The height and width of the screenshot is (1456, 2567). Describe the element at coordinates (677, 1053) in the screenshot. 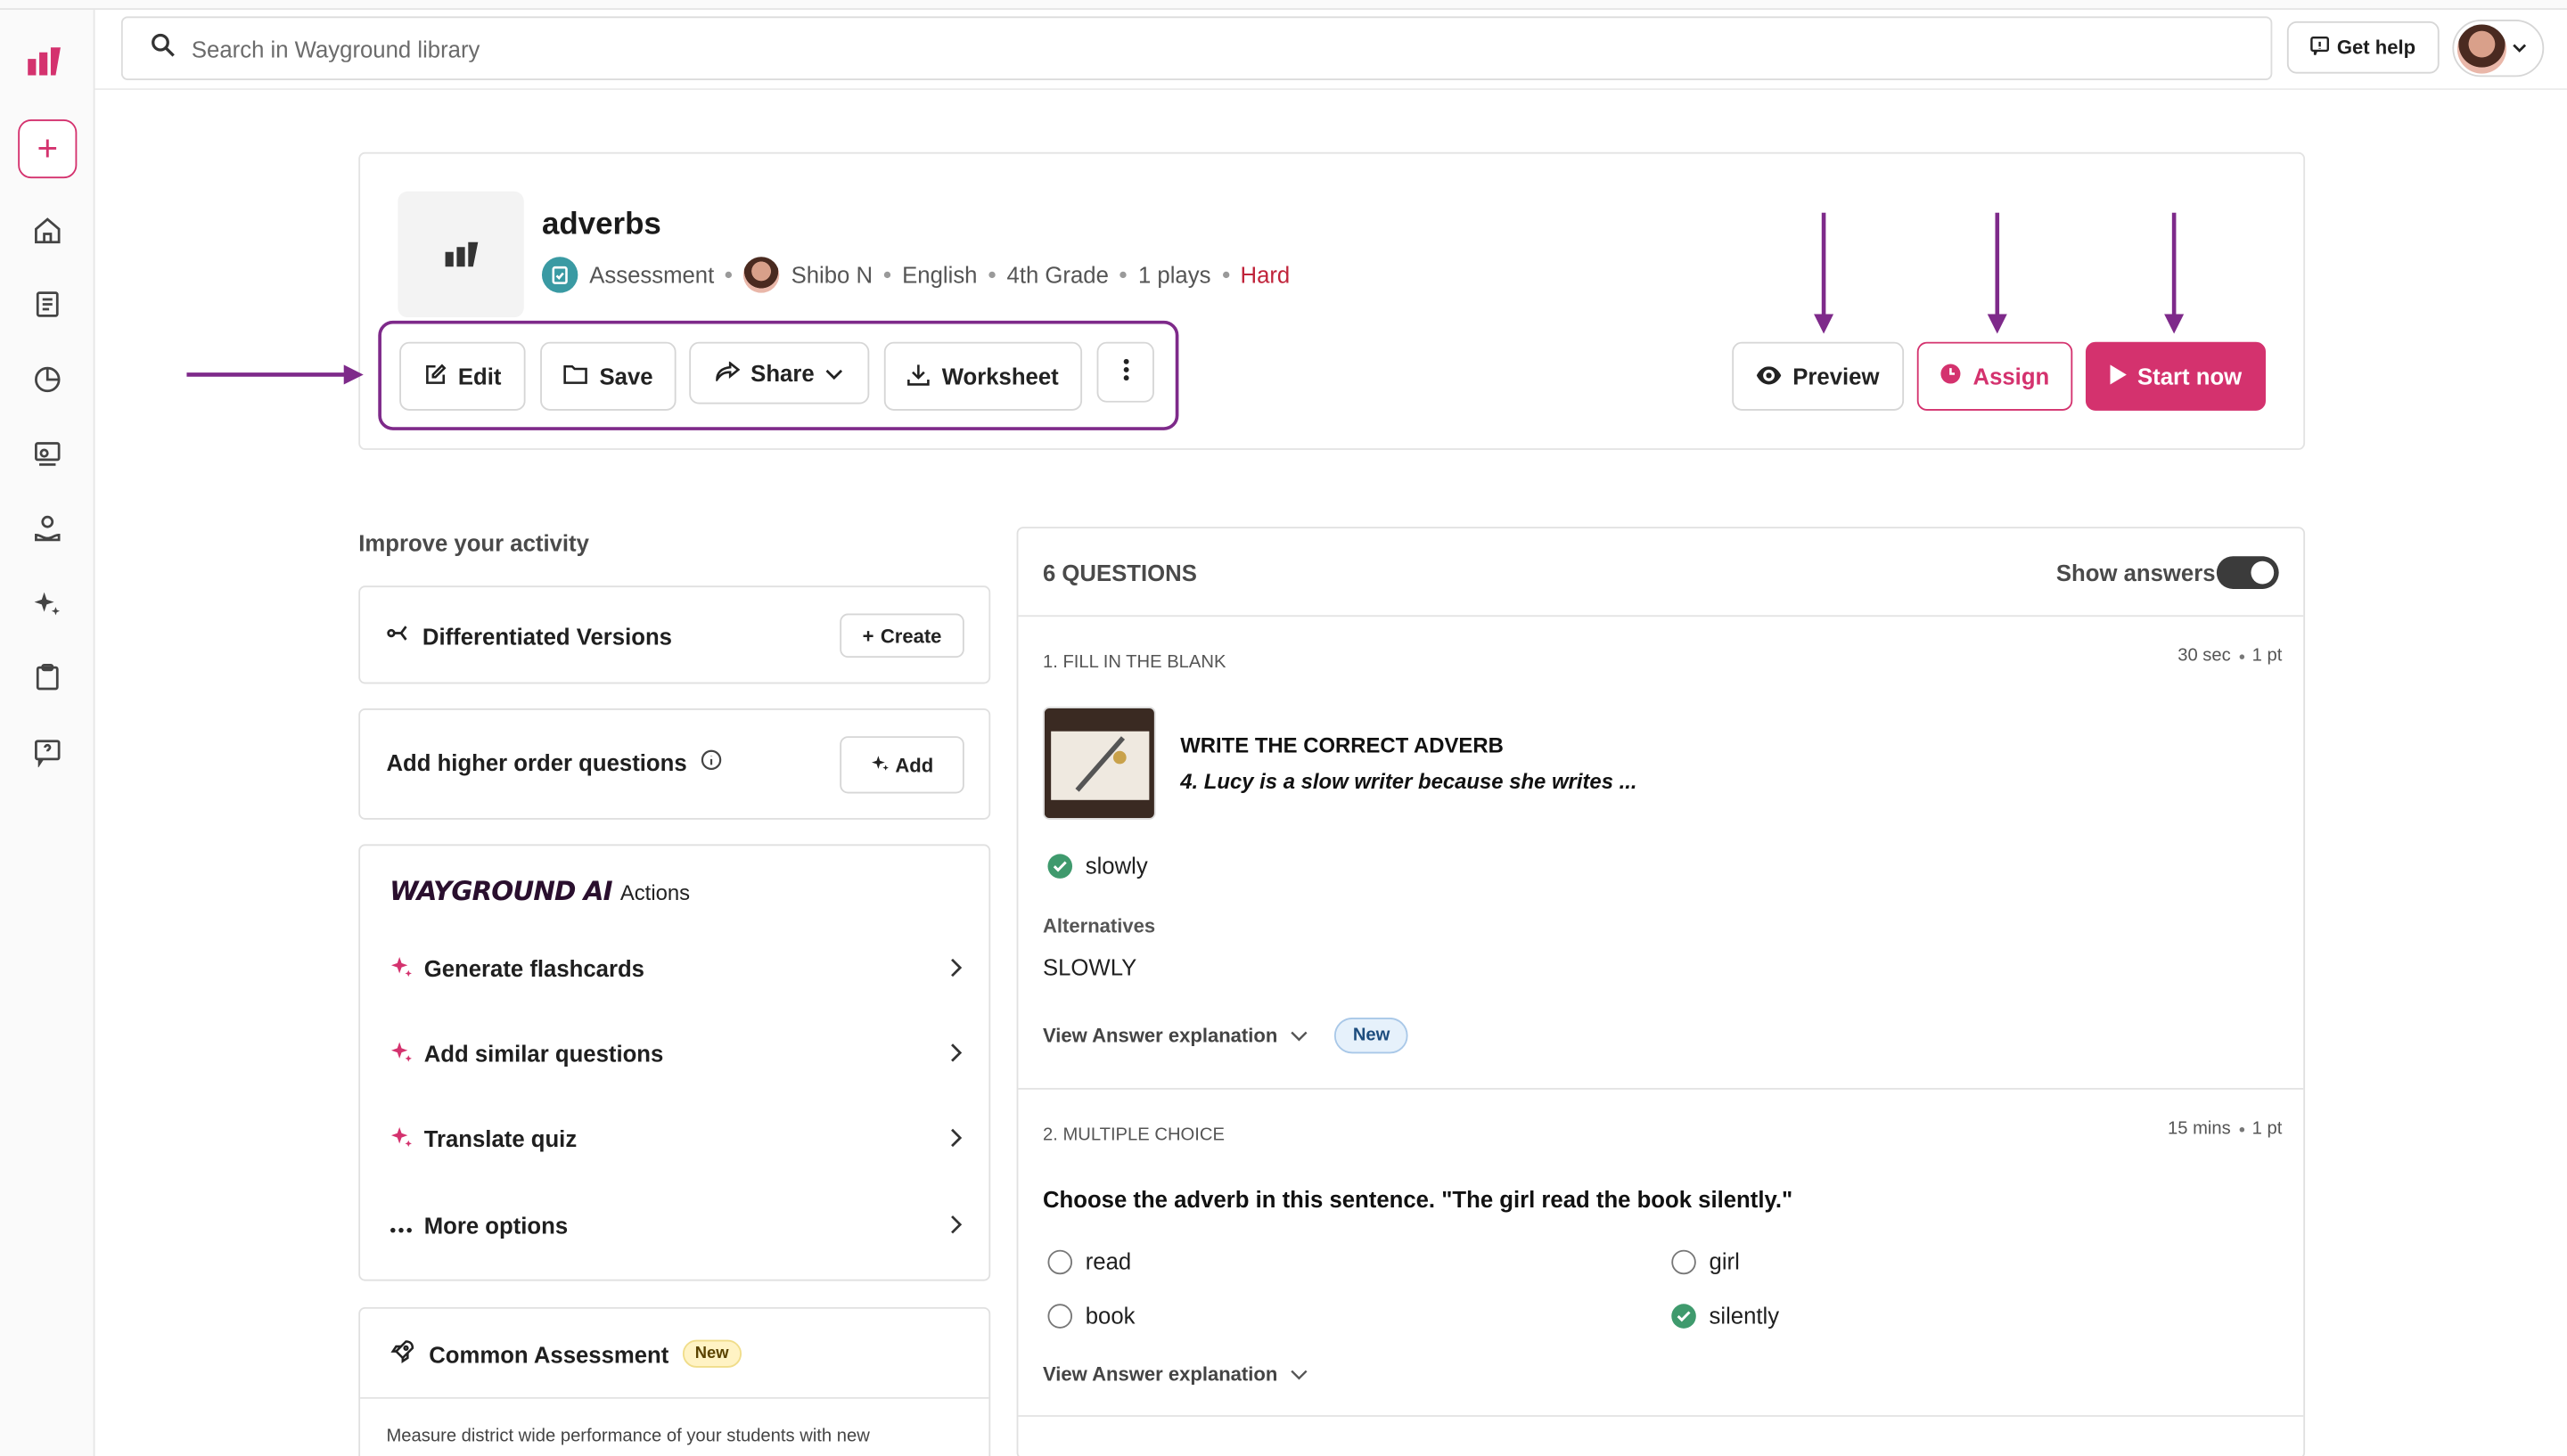

I see `add-similar-questions-item: Add similar questions` at that location.